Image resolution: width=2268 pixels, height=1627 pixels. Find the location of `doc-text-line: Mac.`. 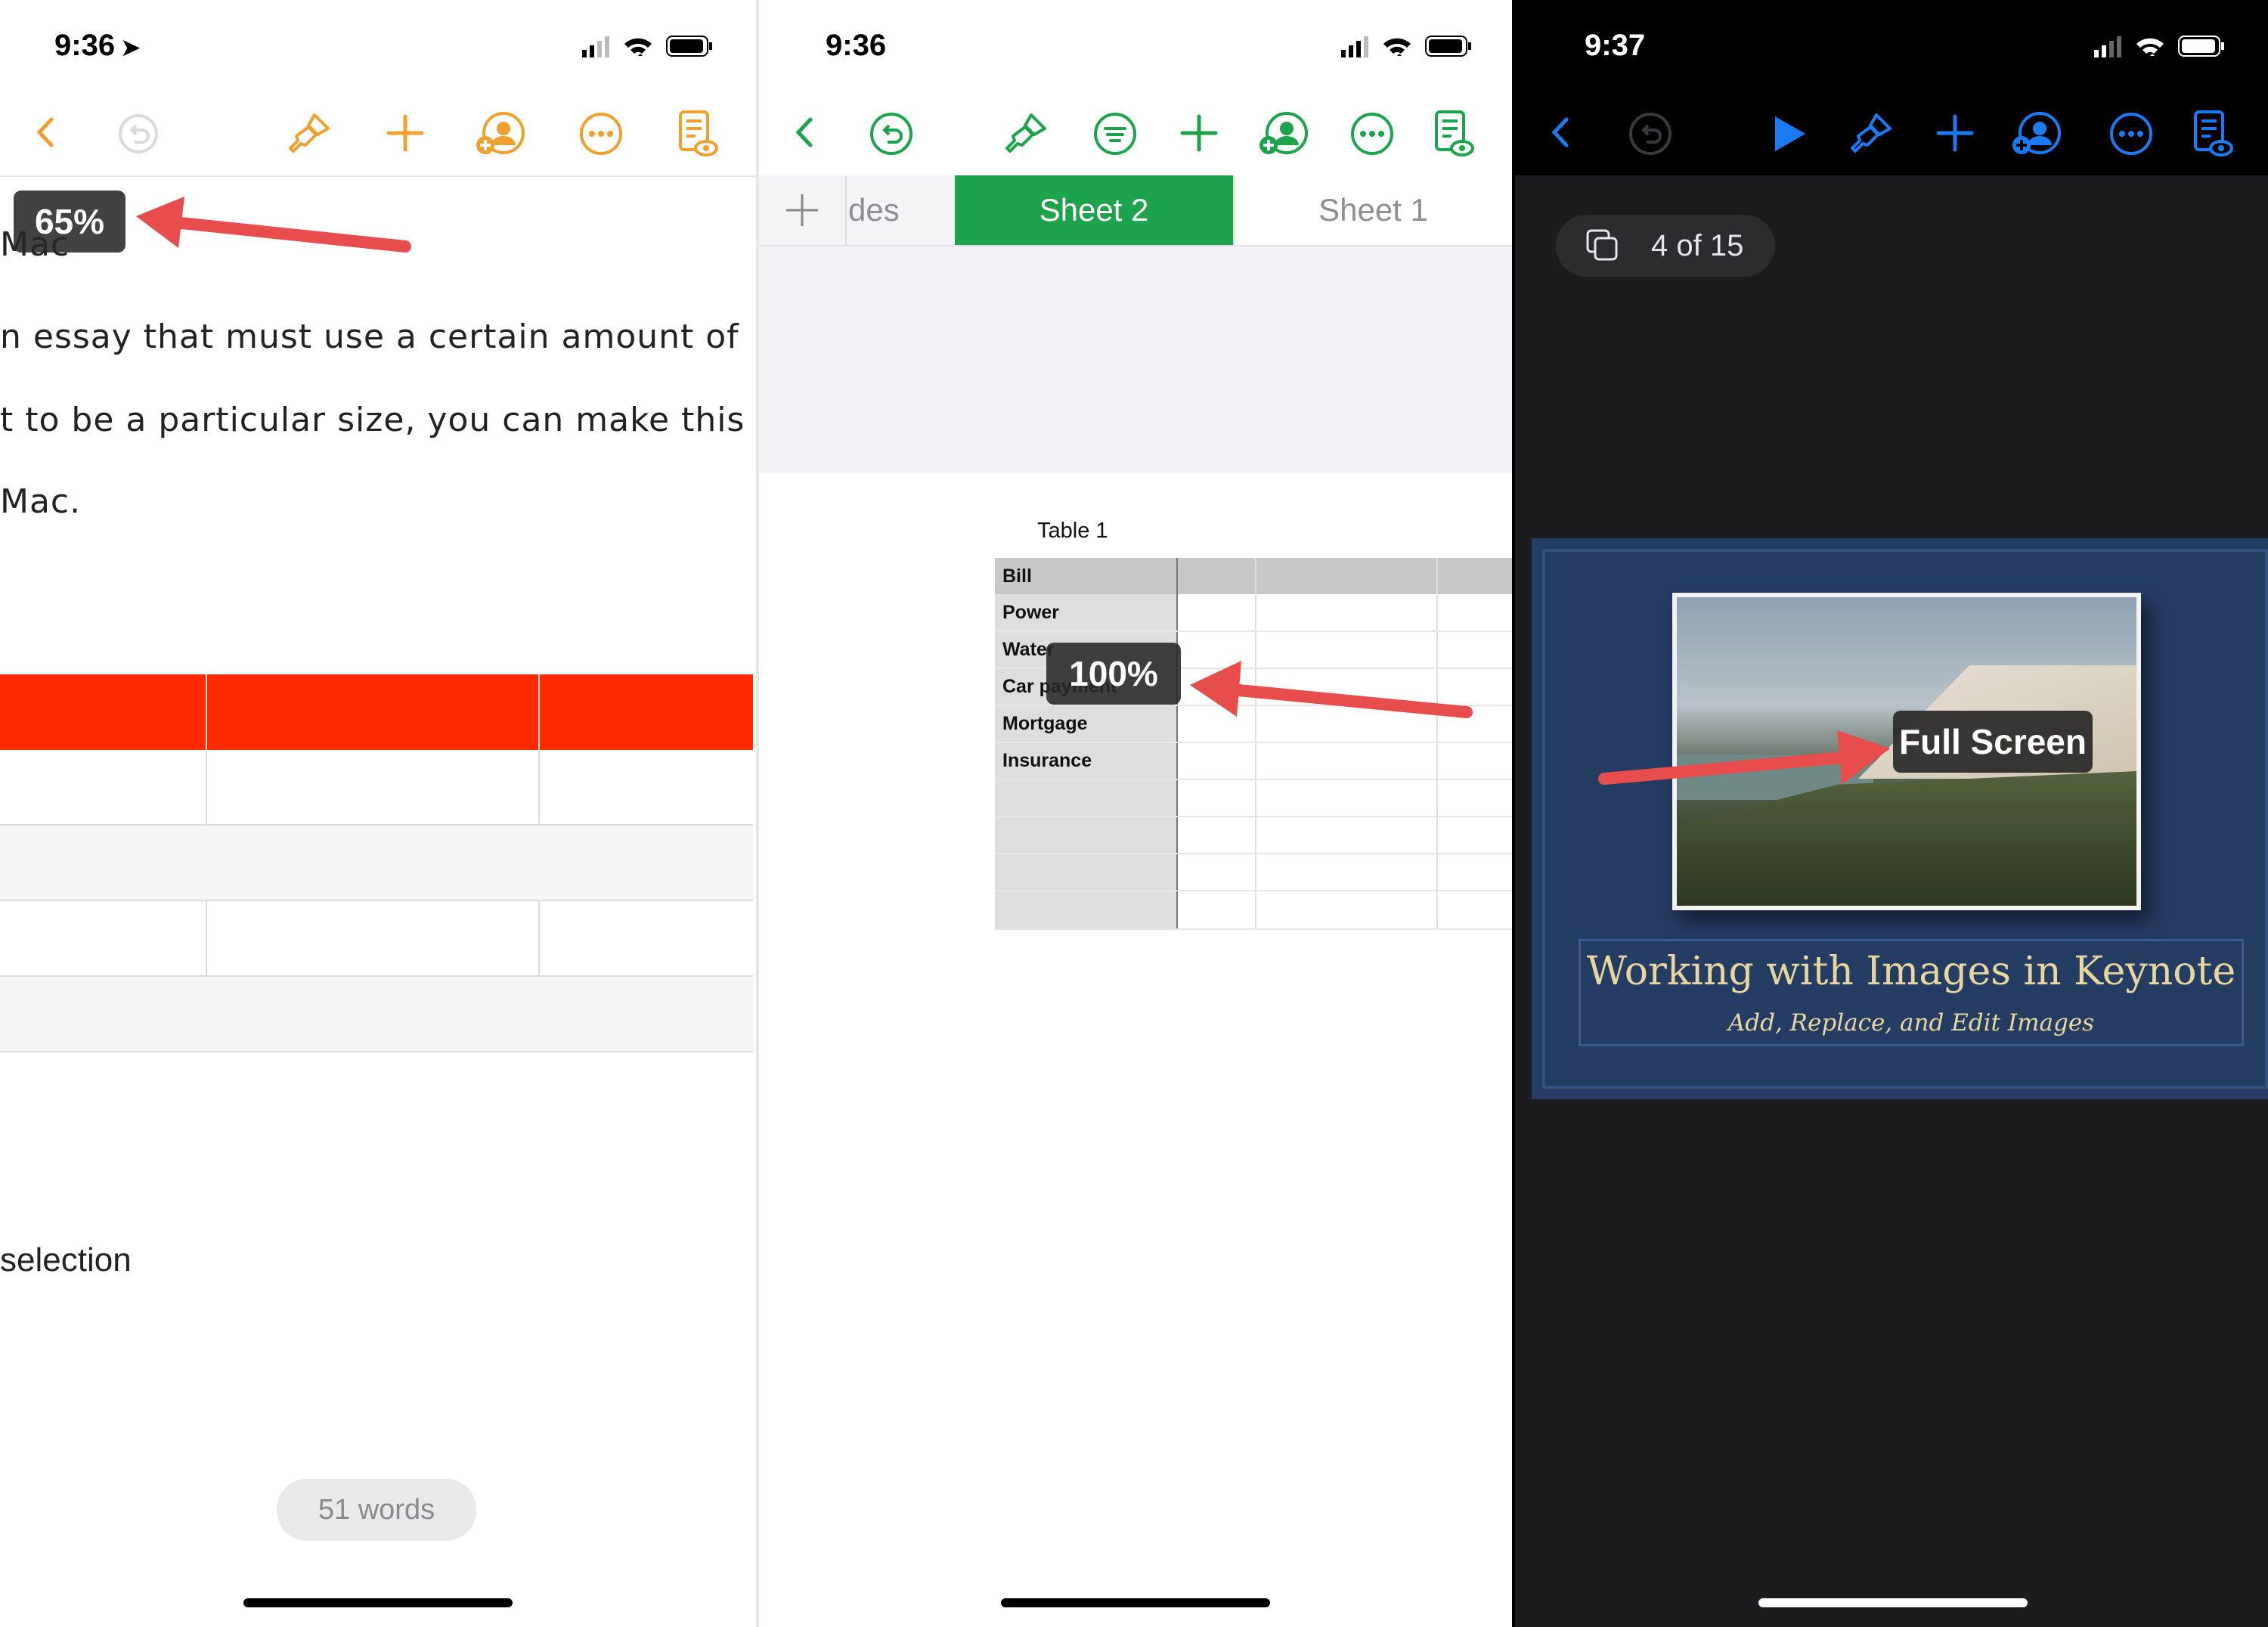

doc-text-line: Mac. is located at coordinates (41, 501).